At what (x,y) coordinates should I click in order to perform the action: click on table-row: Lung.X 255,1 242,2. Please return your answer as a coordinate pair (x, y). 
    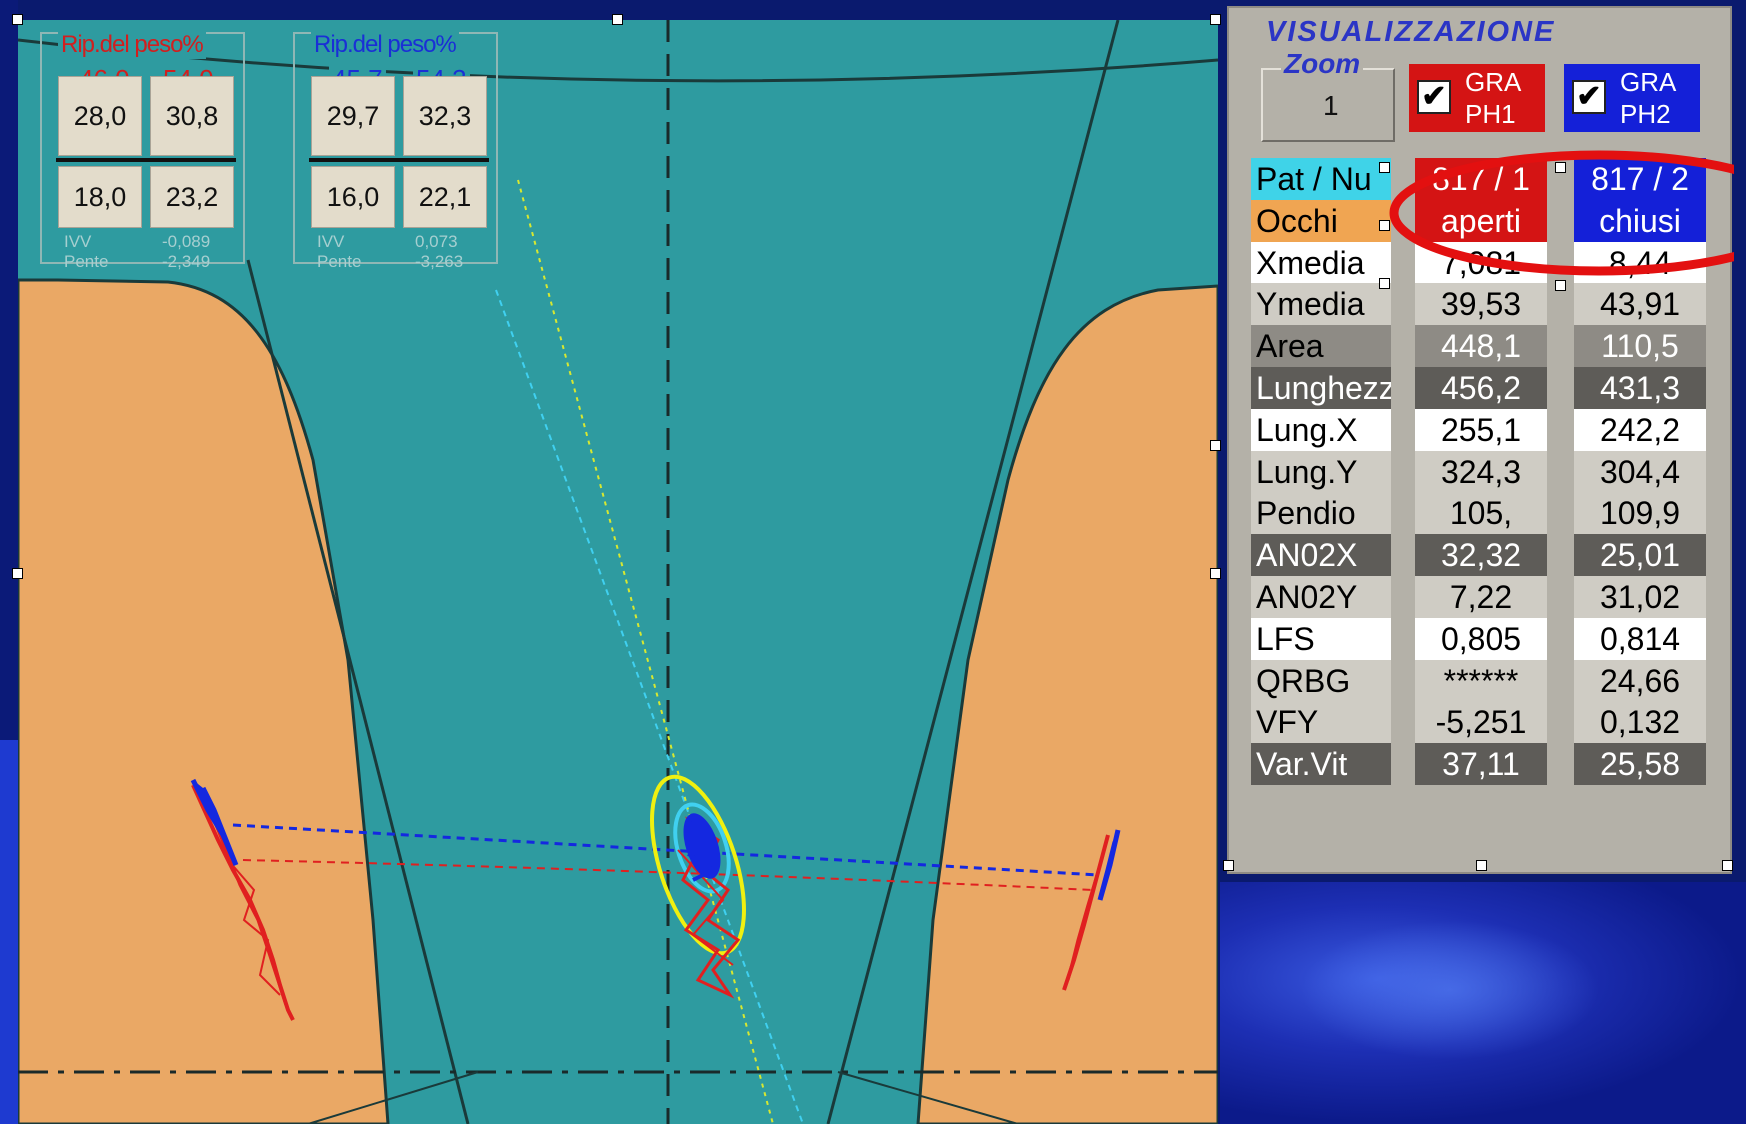
    Looking at the image, I should click on (1487, 430).